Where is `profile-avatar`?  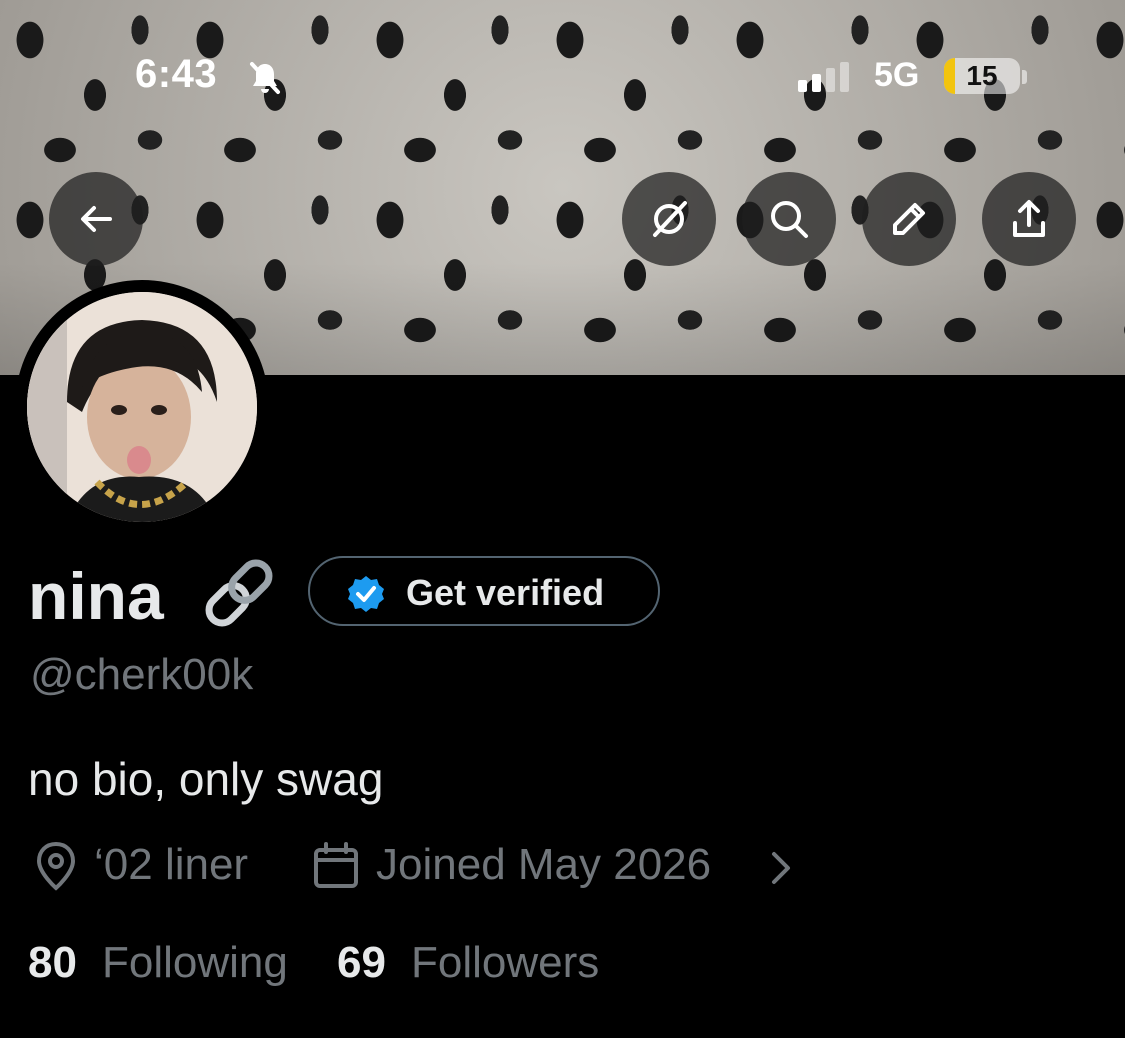
profile-avatar is located at coordinates (142, 407).